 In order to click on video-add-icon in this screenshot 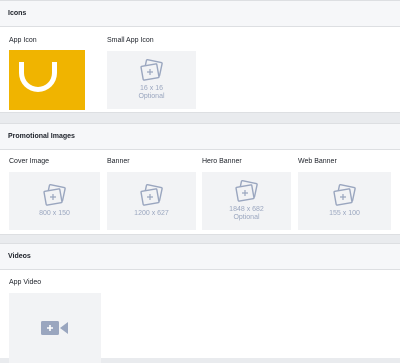, I will do `click(54, 328)`.